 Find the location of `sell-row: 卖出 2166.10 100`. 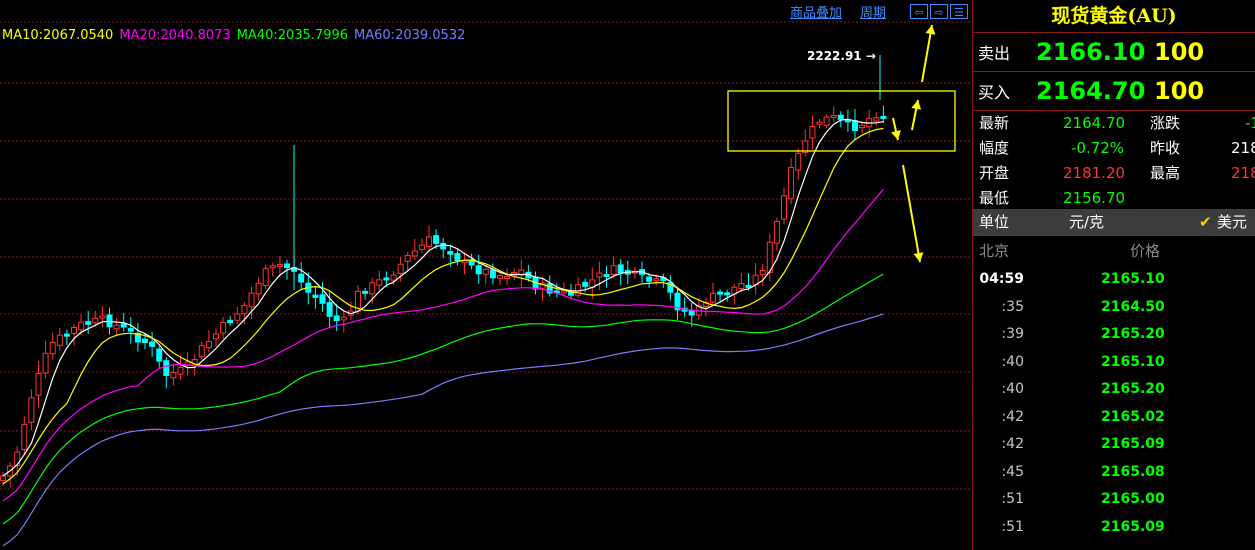

sell-row: 卖出 2166.10 100 is located at coordinates (1114, 52).